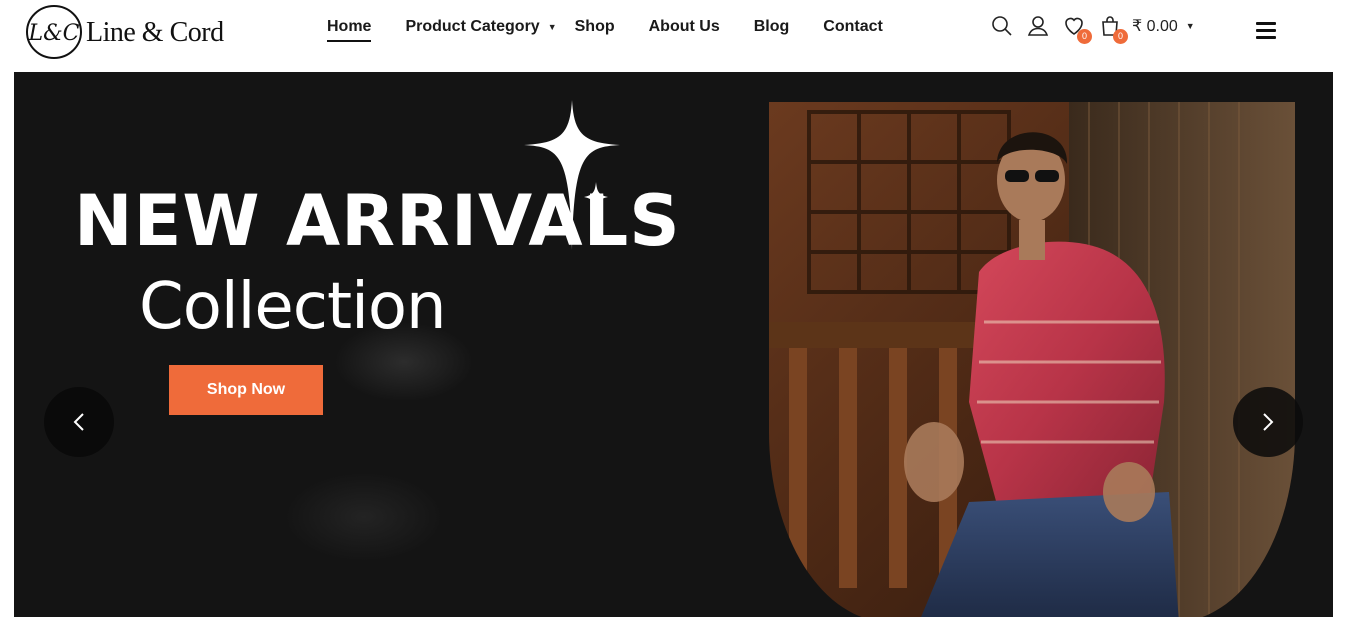 This screenshot has height=617, width=1348. Describe the element at coordinates (595, 27) in the screenshot. I see `nav-item-shop: Shop` at that location.